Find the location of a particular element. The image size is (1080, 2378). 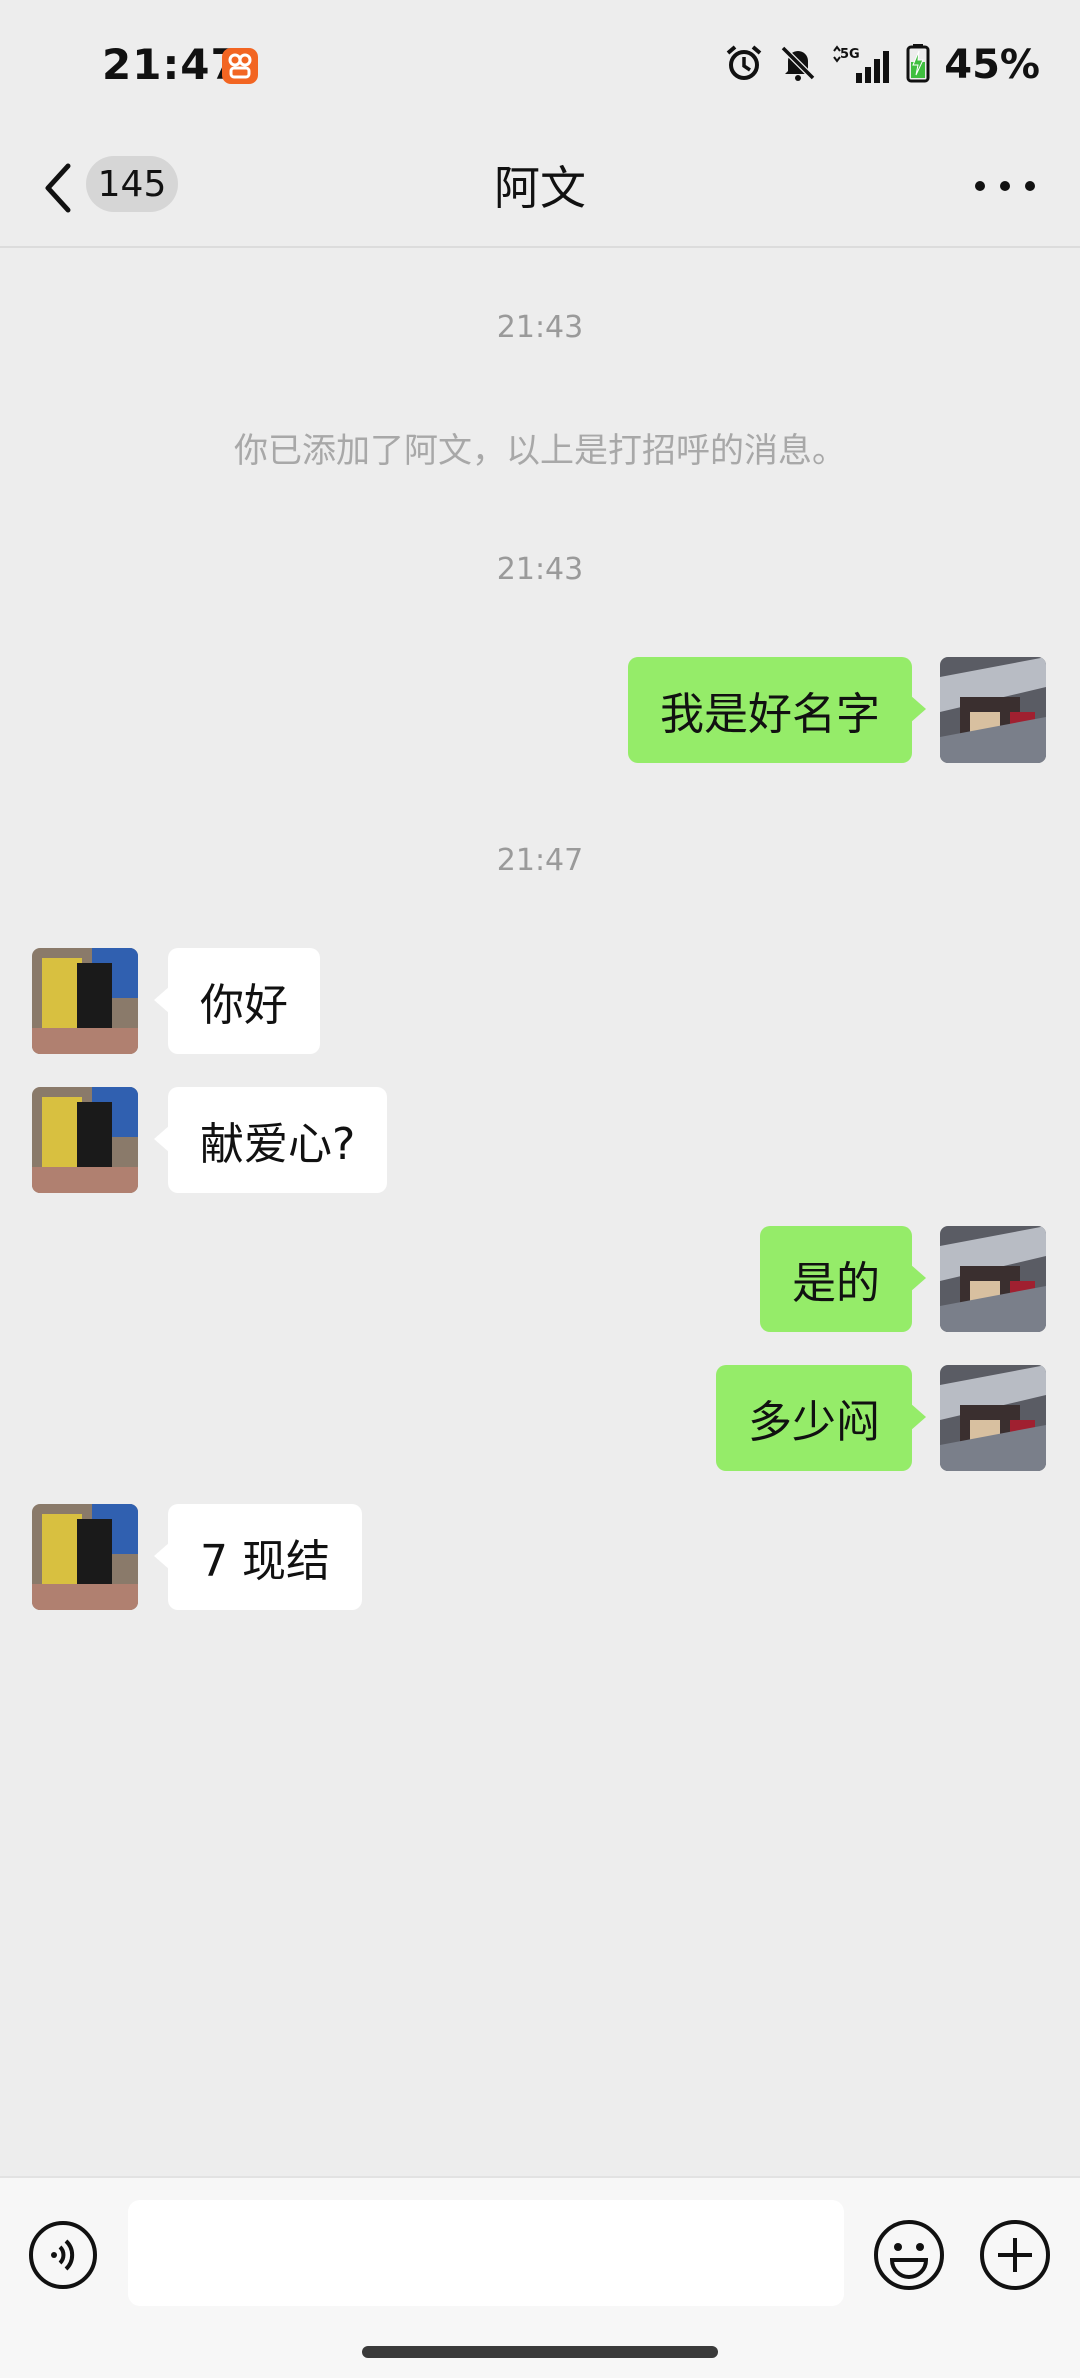

emoji-icon is located at coordinates (909, 2255).